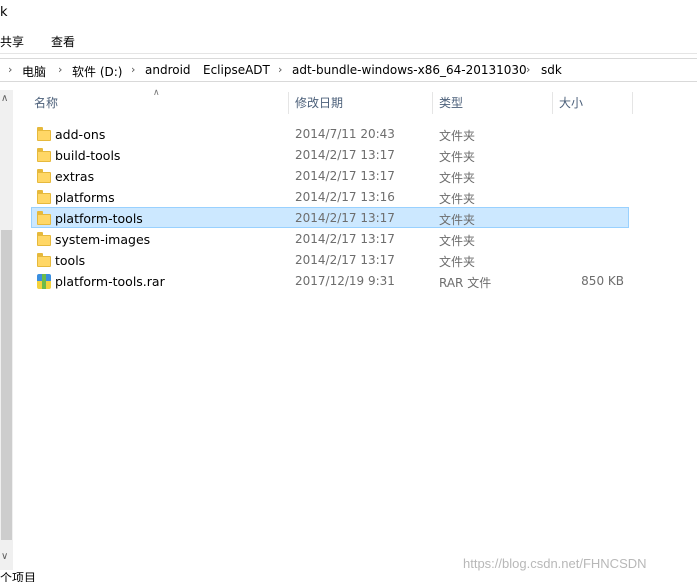  I want to click on breadcrumb-adt-bundle: adt-bundle-windows-x86_64-20131030, so click(409, 70).